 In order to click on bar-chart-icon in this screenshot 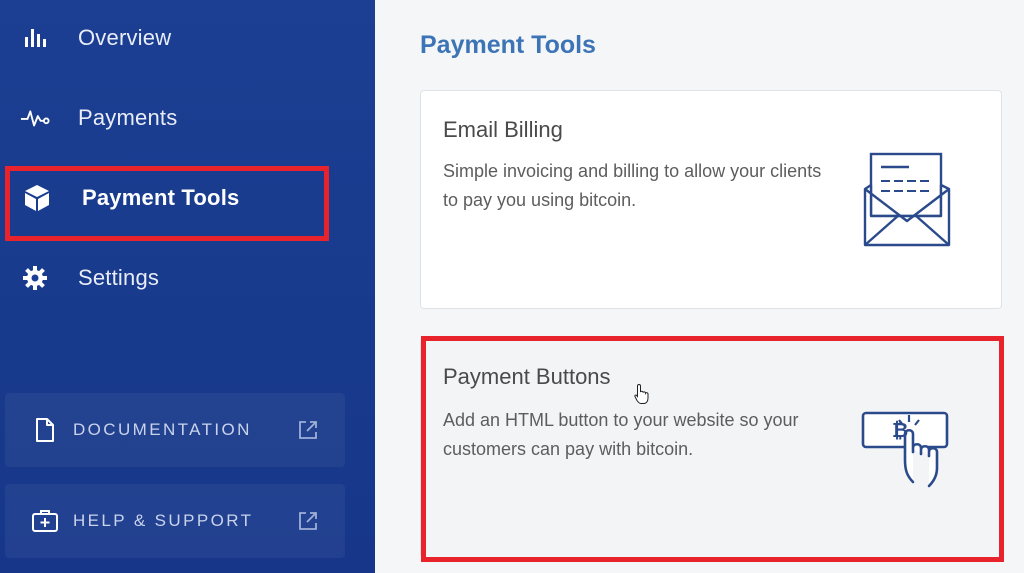, I will do `click(35, 38)`.